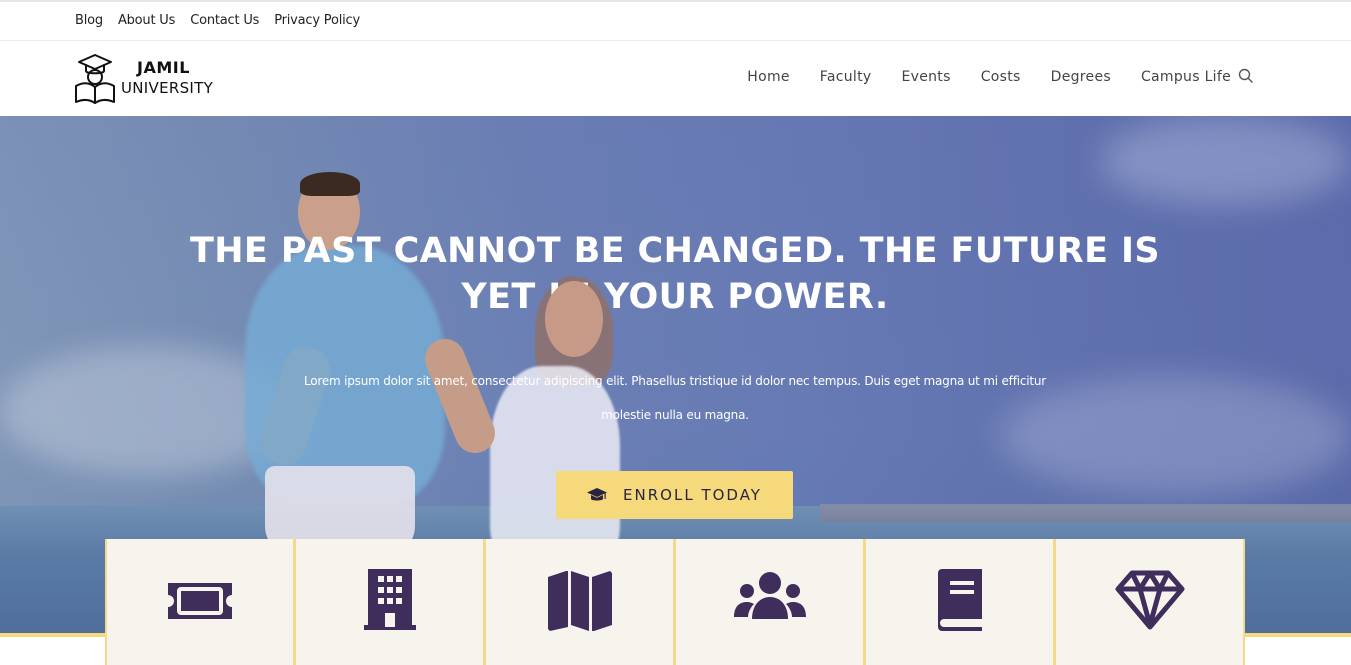 This screenshot has width=1351, height=665. I want to click on map-icon, so click(579, 601).